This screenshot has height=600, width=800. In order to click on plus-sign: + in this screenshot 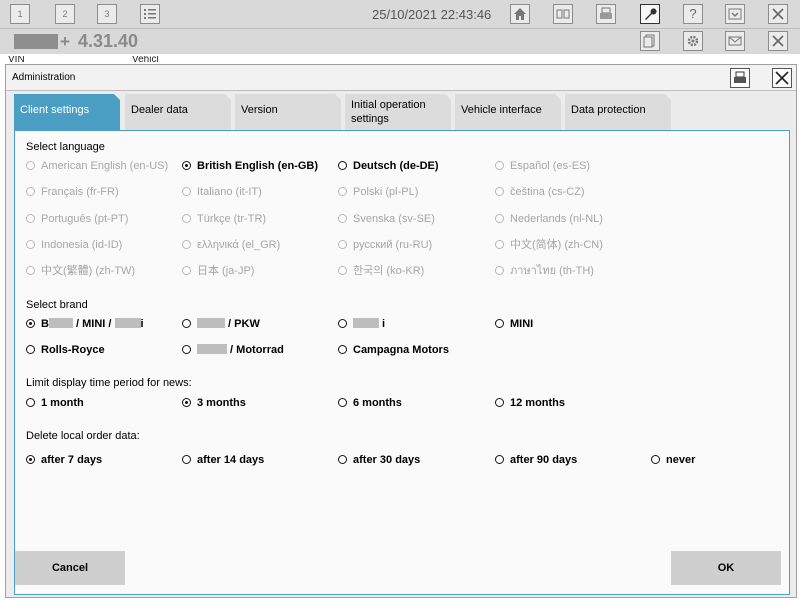, I will do `click(65, 41)`.